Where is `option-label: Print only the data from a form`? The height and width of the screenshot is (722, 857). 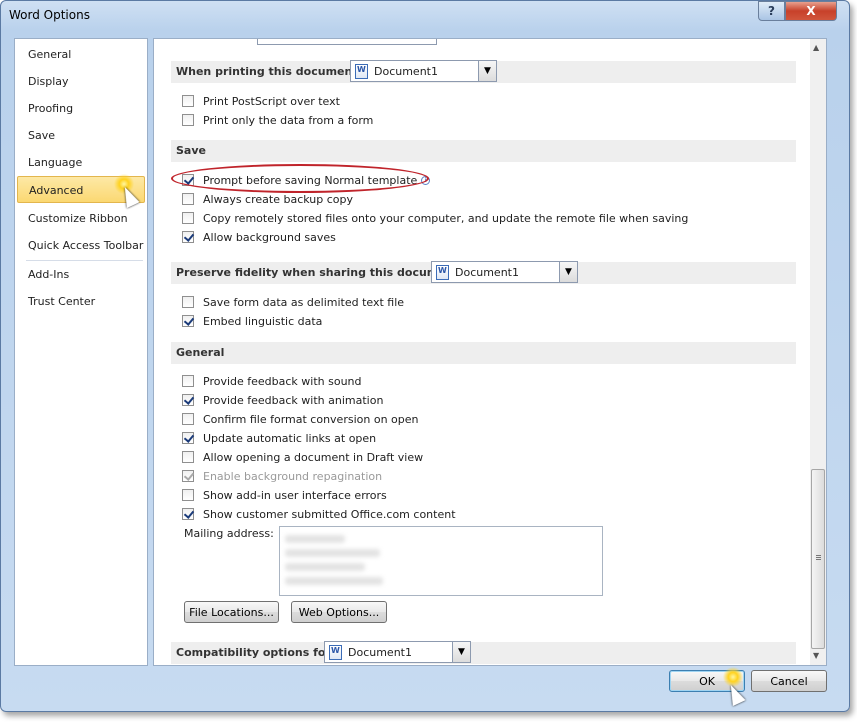 option-label: Print only the data from a form is located at coordinates (288, 120).